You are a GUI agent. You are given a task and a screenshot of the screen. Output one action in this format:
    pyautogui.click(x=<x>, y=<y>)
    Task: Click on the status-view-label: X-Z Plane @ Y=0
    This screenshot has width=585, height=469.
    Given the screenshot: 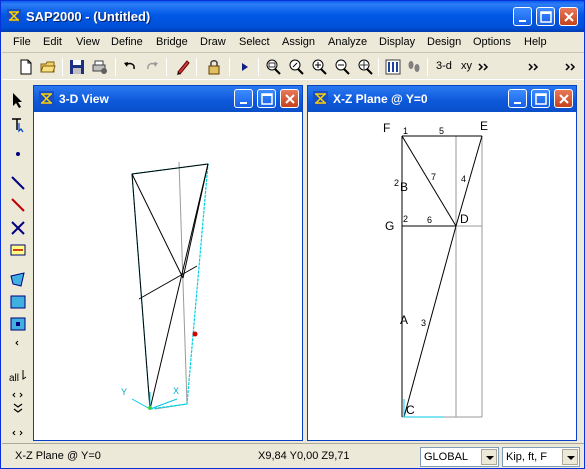 What is the action you would take?
    pyautogui.click(x=58, y=456)
    